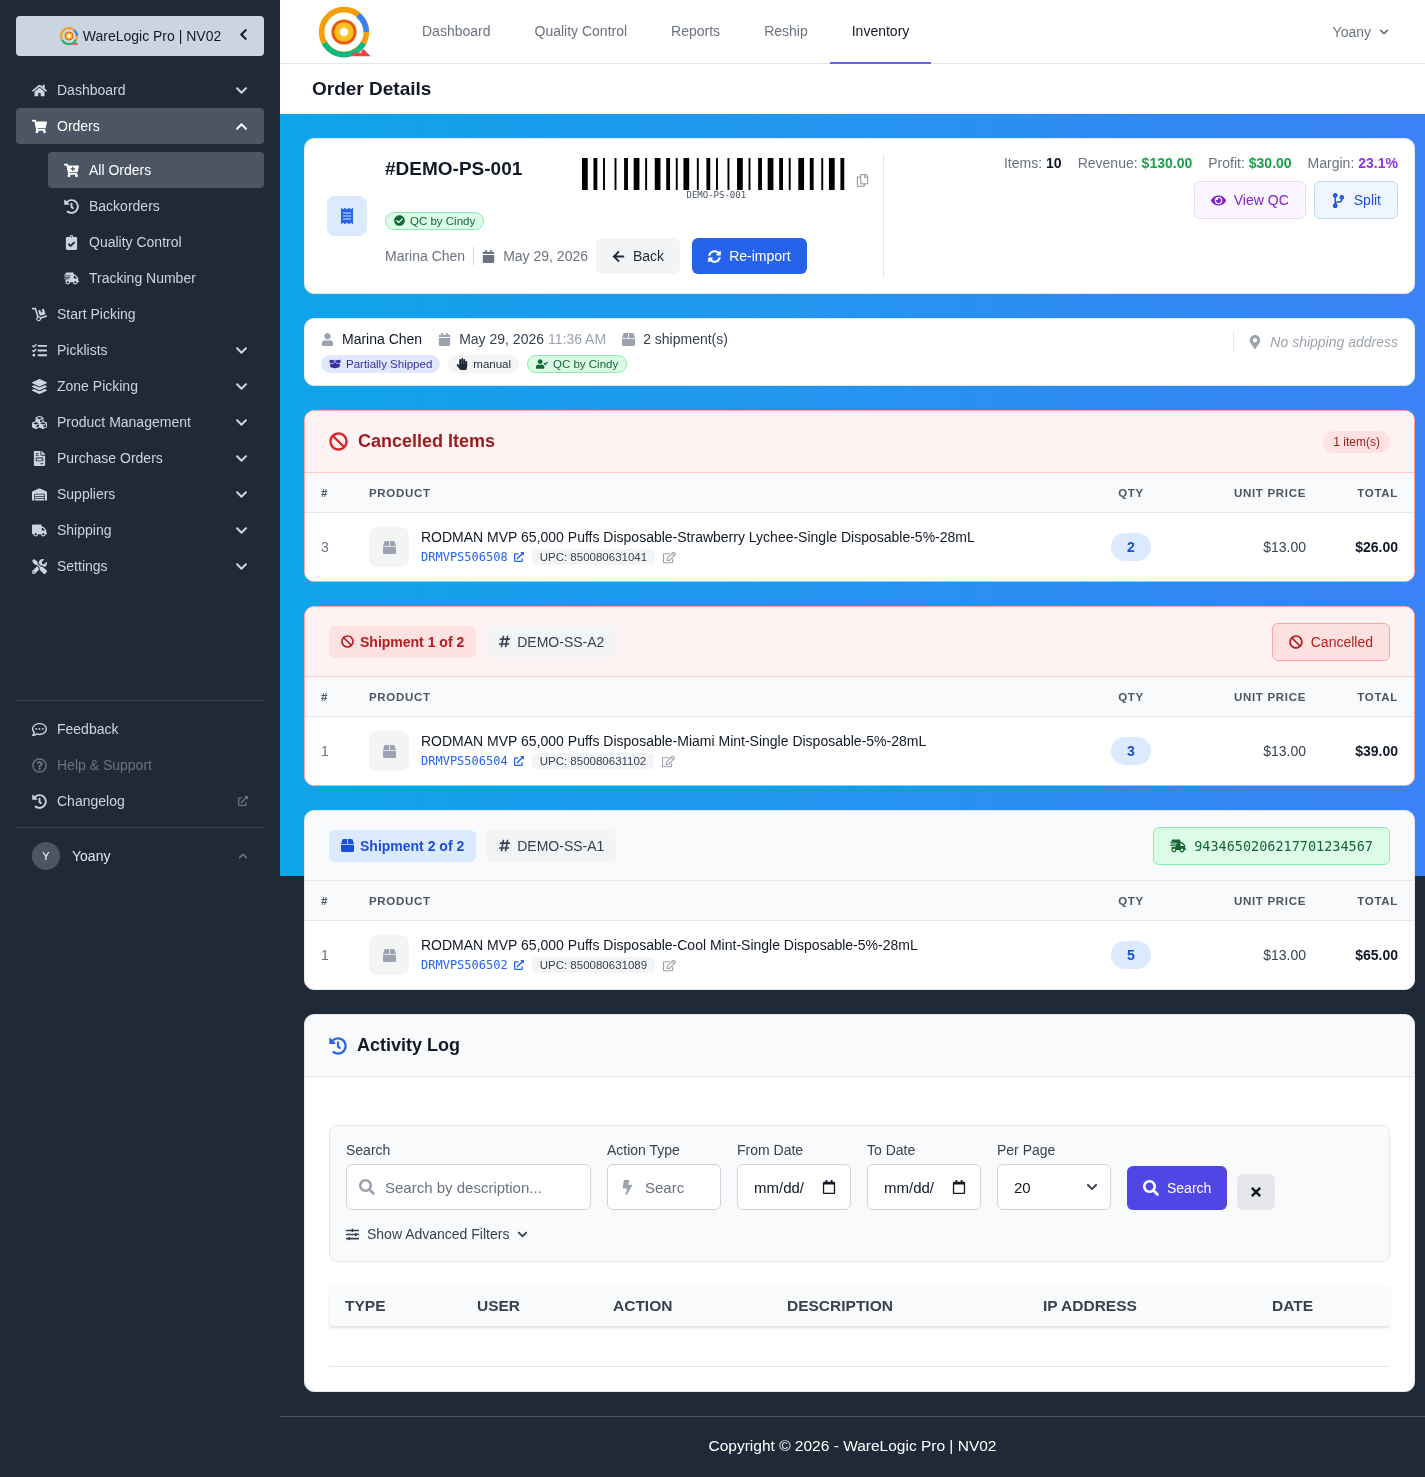 The image size is (1425, 1477). What do you see at coordinates (408, 1045) in the screenshot?
I see `section-title: Activity Log` at bounding box center [408, 1045].